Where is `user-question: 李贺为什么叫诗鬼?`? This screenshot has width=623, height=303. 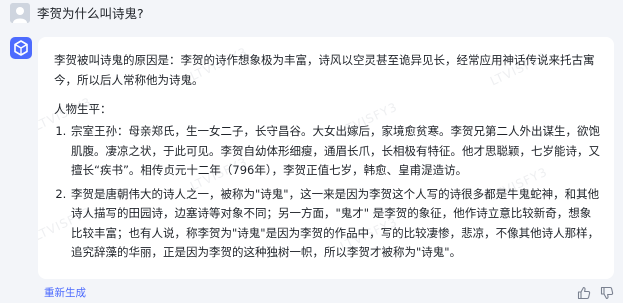
user-question: 李贺为什么叫诗鬼? is located at coordinates (90, 13).